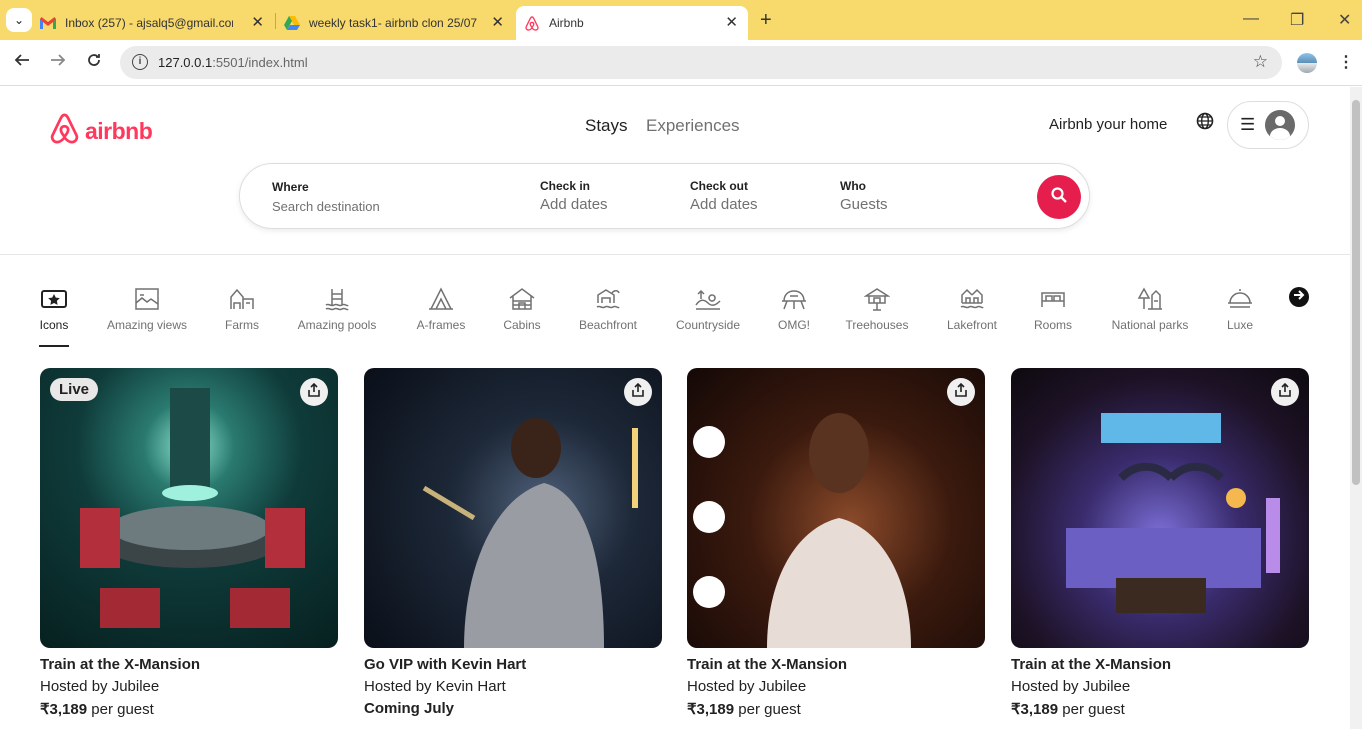  What do you see at coordinates (337, 309) in the screenshot?
I see `category-amazing-pools: Amazing pools` at bounding box center [337, 309].